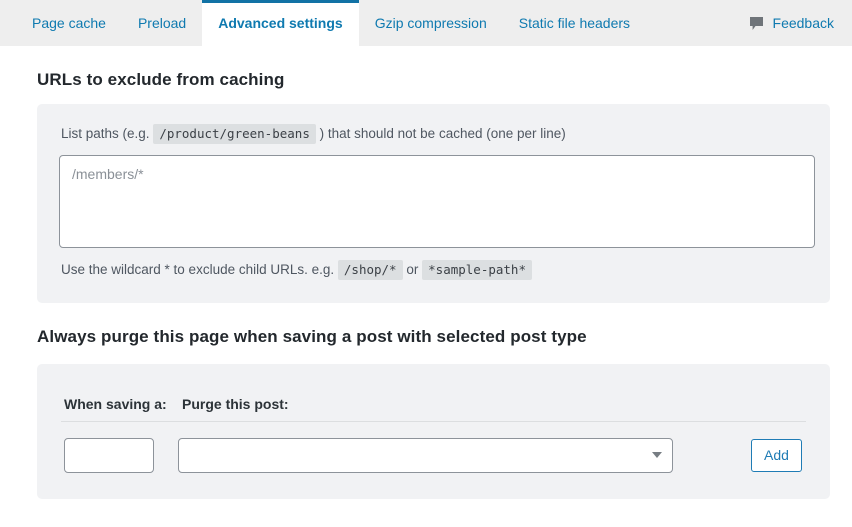  What do you see at coordinates (803, 23) in the screenshot?
I see `feedback-label: Feedback` at bounding box center [803, 23].